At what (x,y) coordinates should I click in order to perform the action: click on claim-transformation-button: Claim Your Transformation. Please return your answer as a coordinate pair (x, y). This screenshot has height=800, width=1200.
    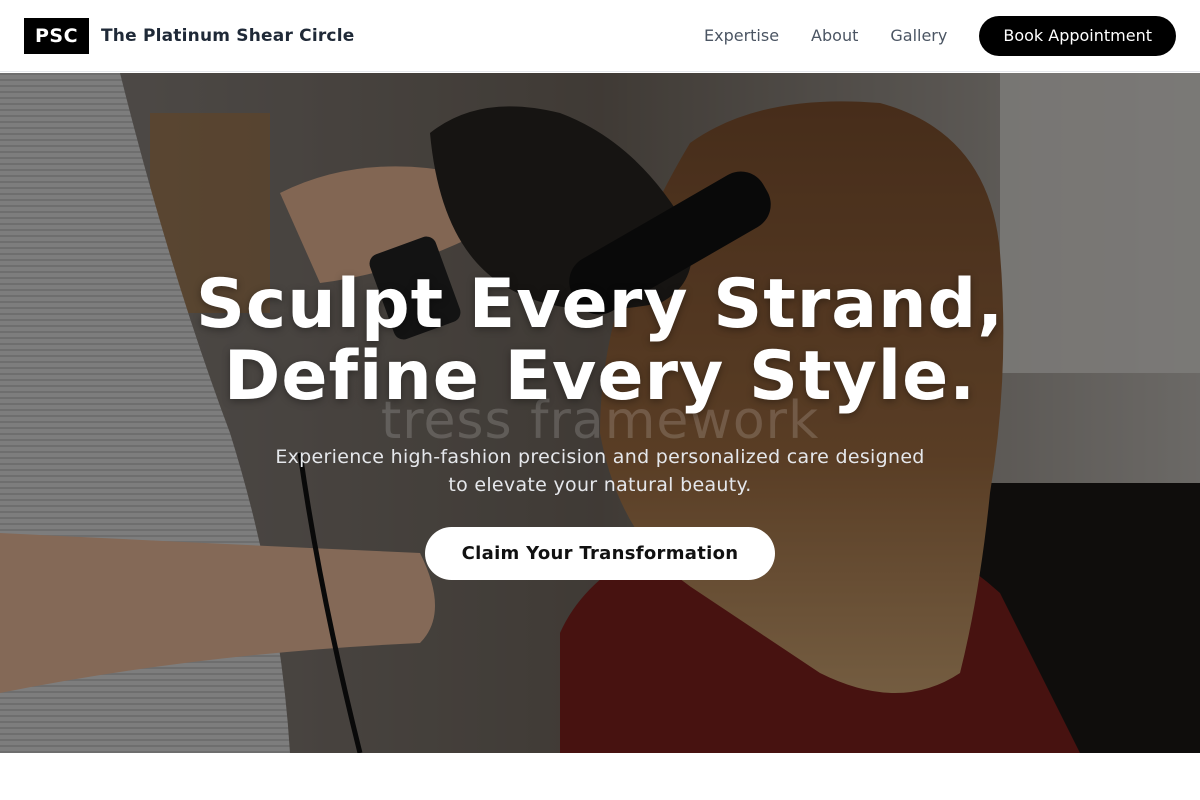
    Looking at the image, I should click on (600, 553).